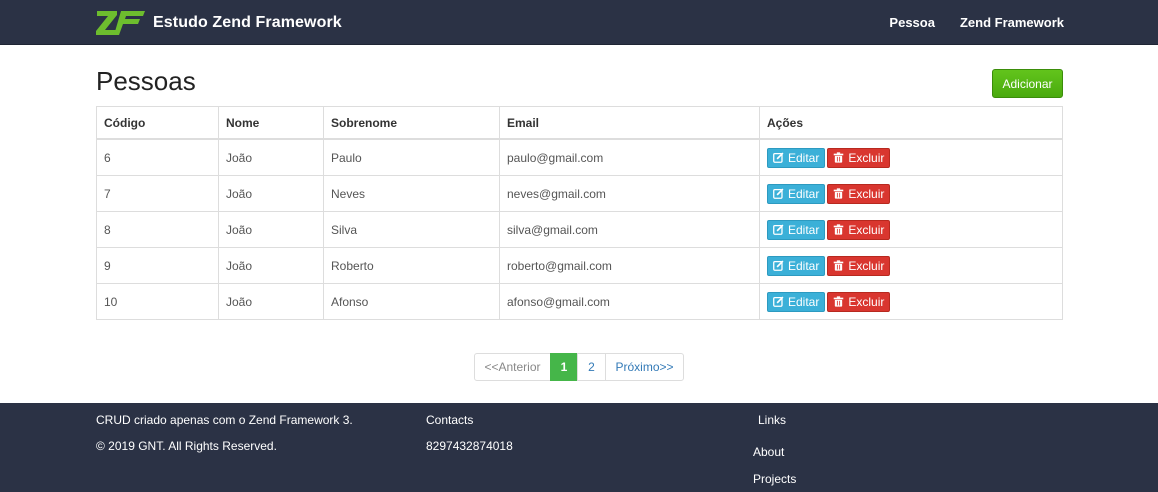 The width and height of the screenshot is (1158, 492). What do you see at coordinates (564, 367) in the screenshot?
I see `pagination-page-1: 1` at bounding box center [564, 367].